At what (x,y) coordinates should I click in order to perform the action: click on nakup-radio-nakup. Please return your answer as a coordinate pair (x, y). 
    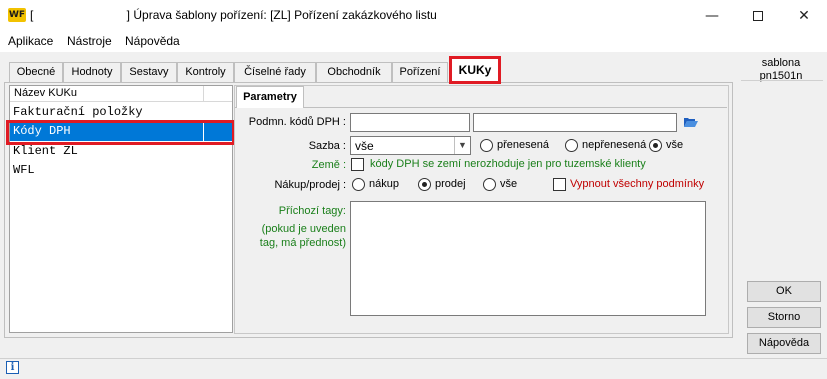
    Looking at the image, I should click on (358, 184).